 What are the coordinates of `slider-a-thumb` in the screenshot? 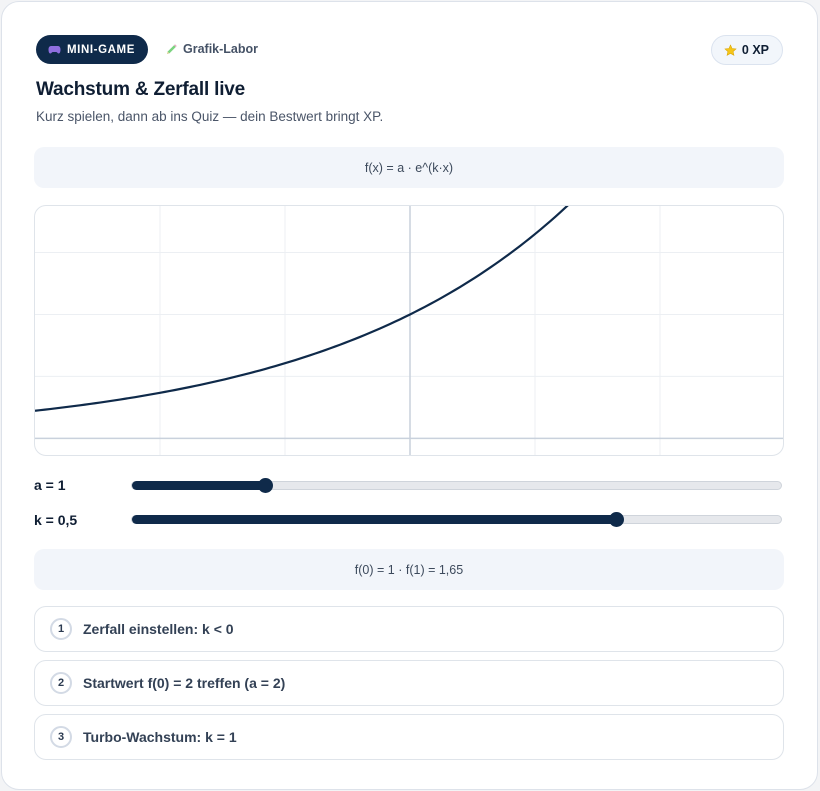 It's located at (266, 485).